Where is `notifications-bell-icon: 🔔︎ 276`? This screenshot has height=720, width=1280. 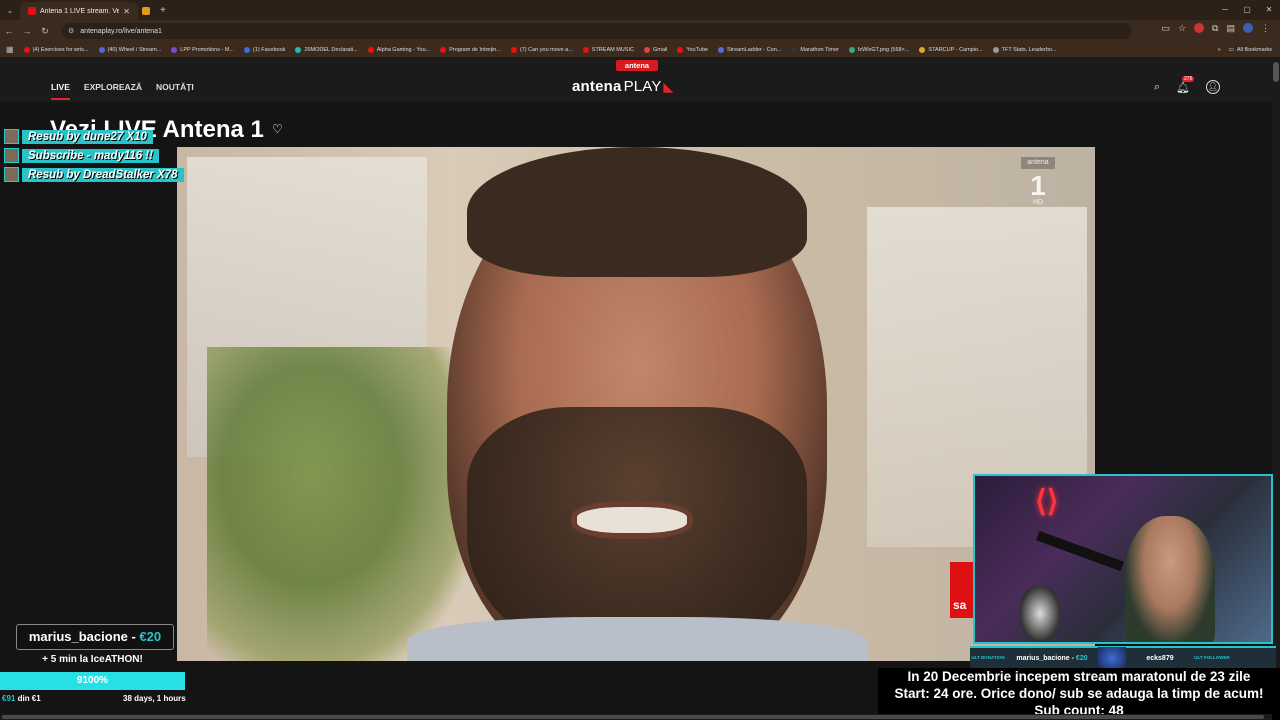 notifications-bell-icon: 🔔︎ 276 is located at coordinates (1185, 84).